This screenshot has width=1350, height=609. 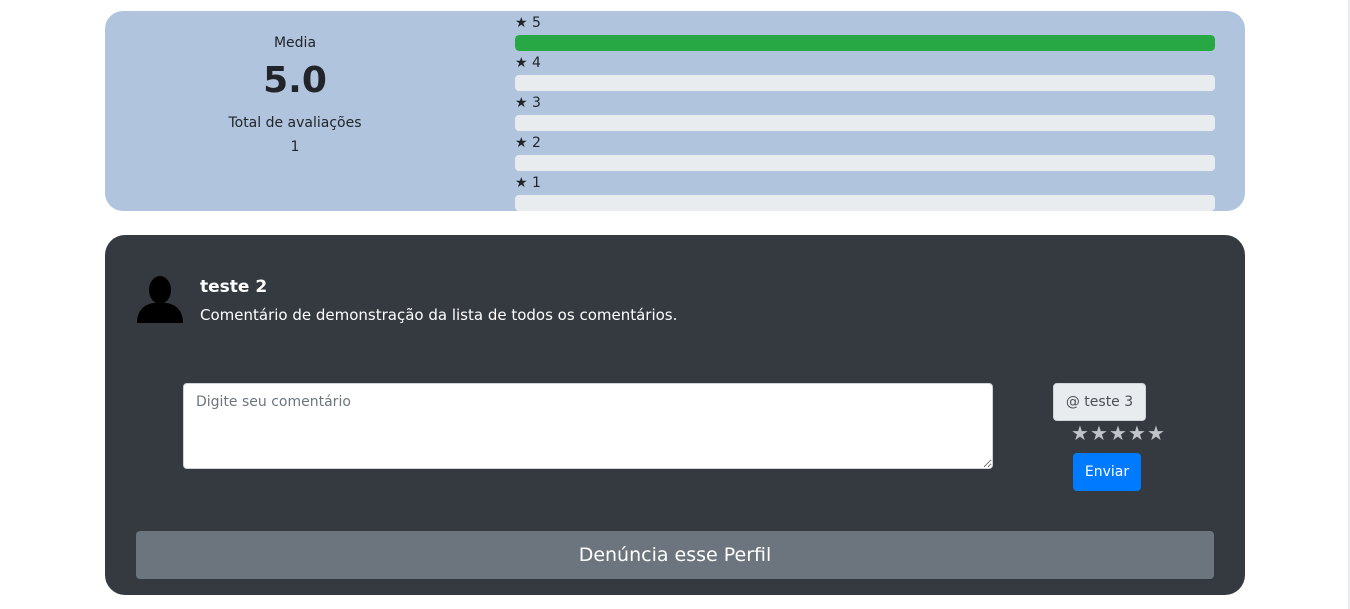 I want to click on rating-bar-label: ★ 1, so click(x=528, y=183).